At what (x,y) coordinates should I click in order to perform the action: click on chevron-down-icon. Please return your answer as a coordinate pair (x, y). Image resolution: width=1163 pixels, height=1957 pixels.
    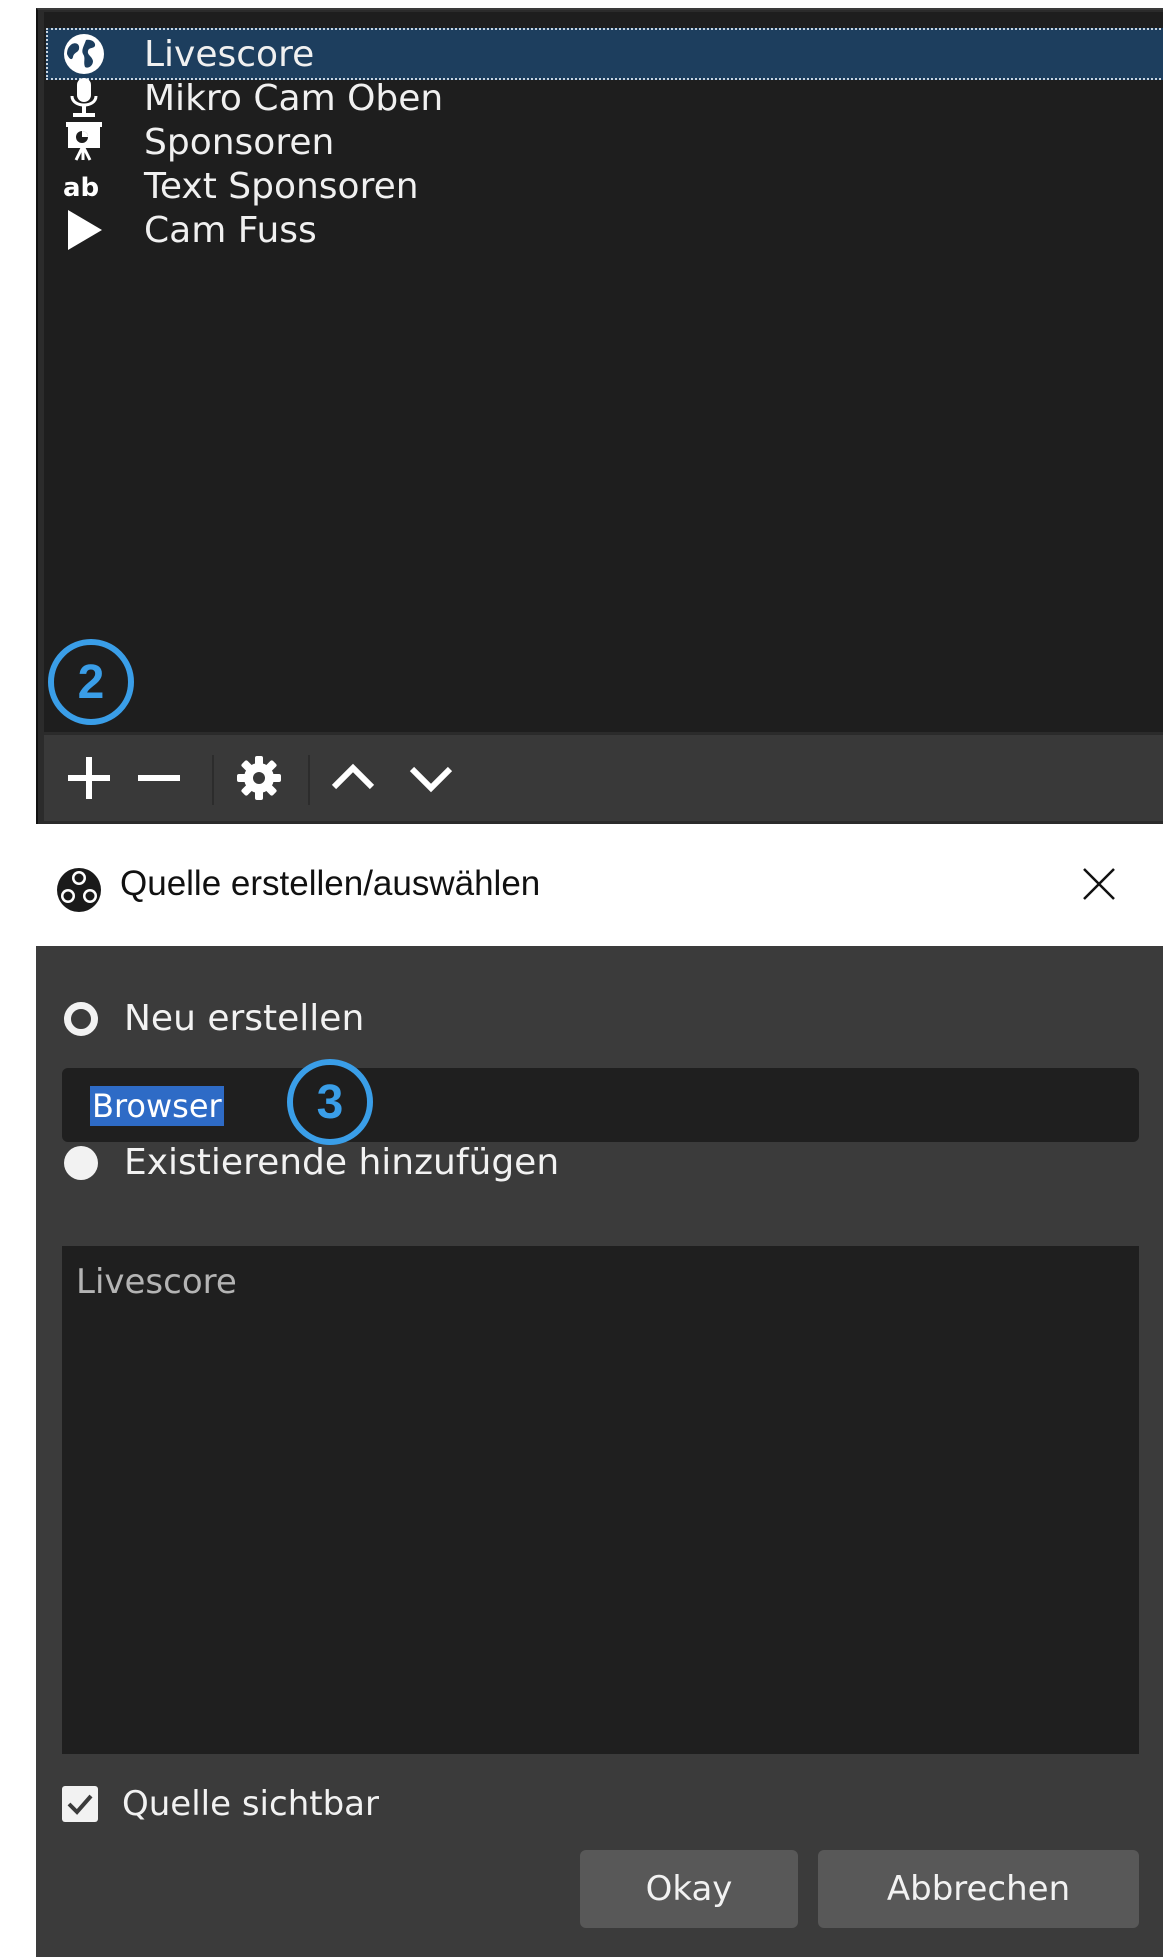
    Looking at the image, I should click on (431, 779).